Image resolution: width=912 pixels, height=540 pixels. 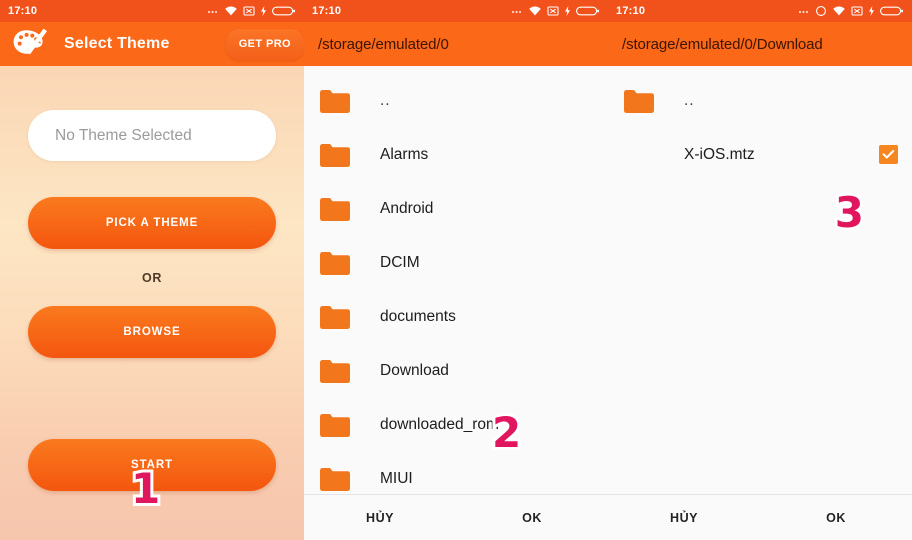 What do you see at coordinates (383, 44) in the screenshot?
I see `current-path: /storage/emulated/0` at bounding box center [383, 44].